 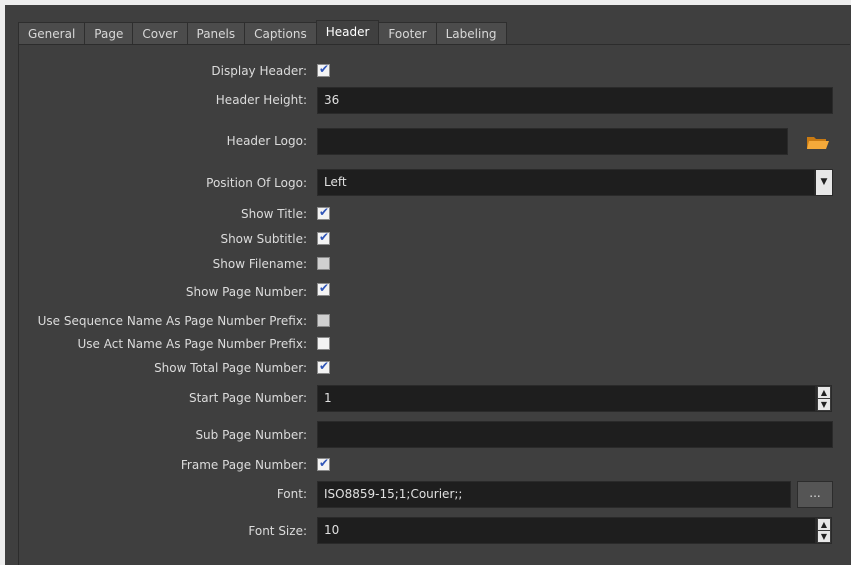 I want to click on font-label: Font:, so click(x=291, y=494).